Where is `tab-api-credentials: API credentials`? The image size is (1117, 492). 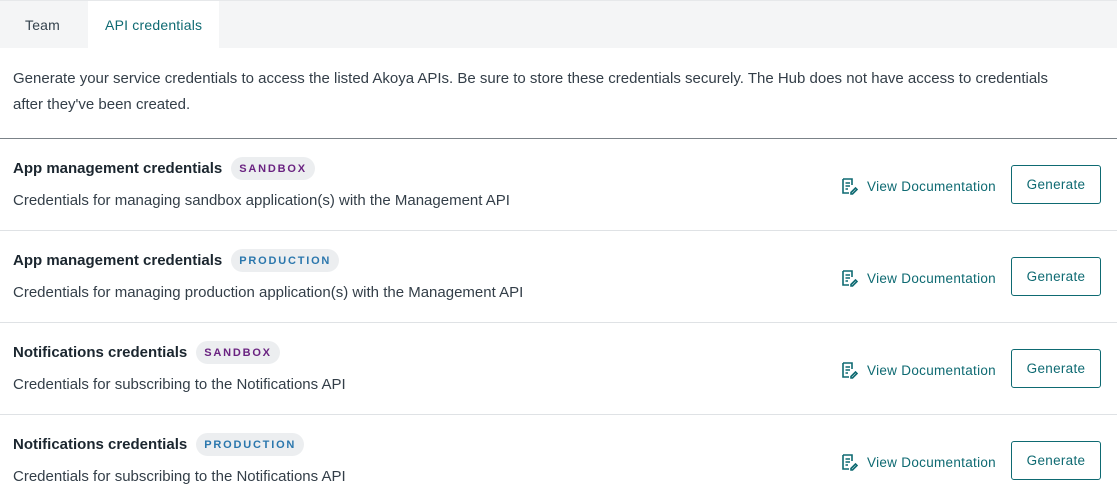
tab-api-credentials: API credentials is located at coordinates (154, 24).